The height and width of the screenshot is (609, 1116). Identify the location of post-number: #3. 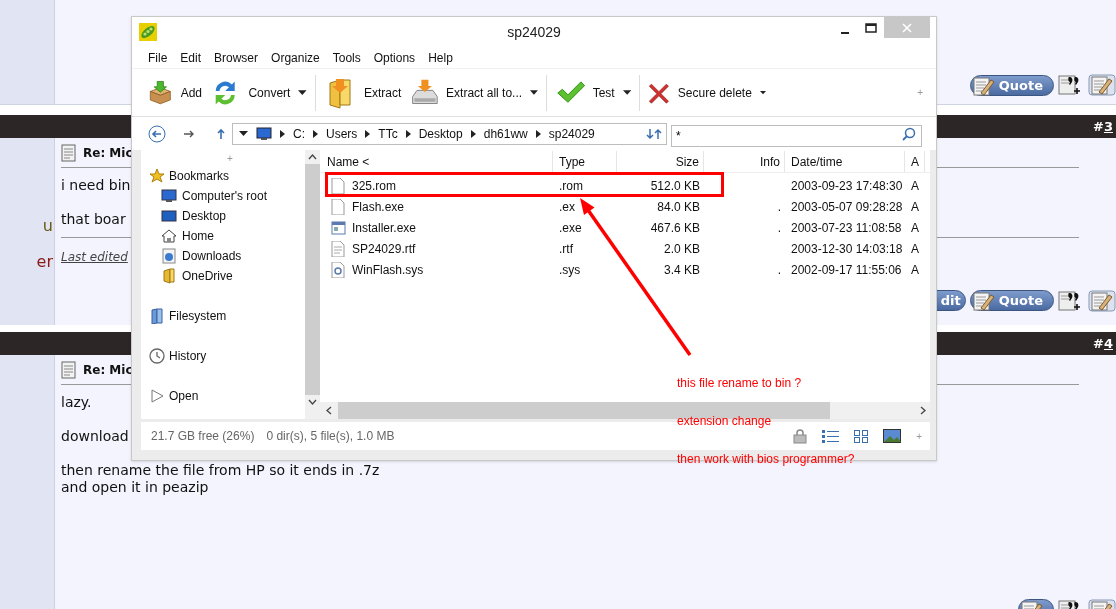
(1103, 126).